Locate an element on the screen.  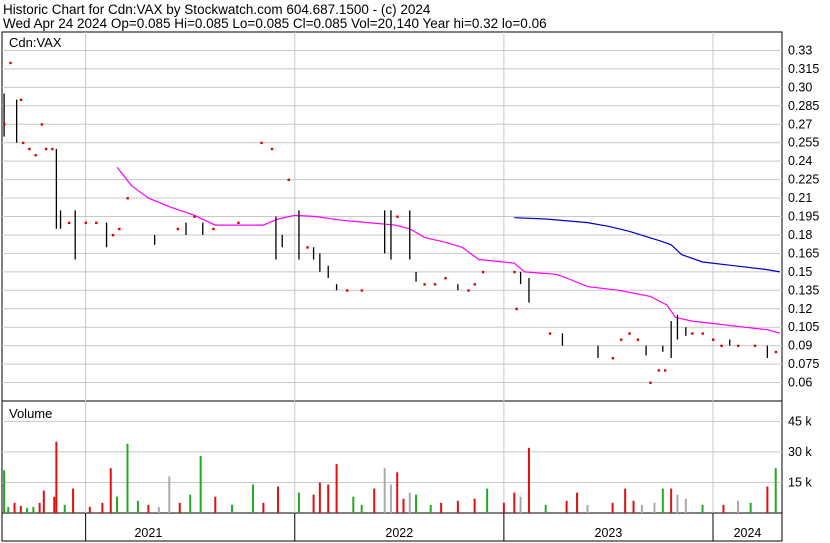
price-panel-title: Cdn:VAX is located at coordinates (35, 42).